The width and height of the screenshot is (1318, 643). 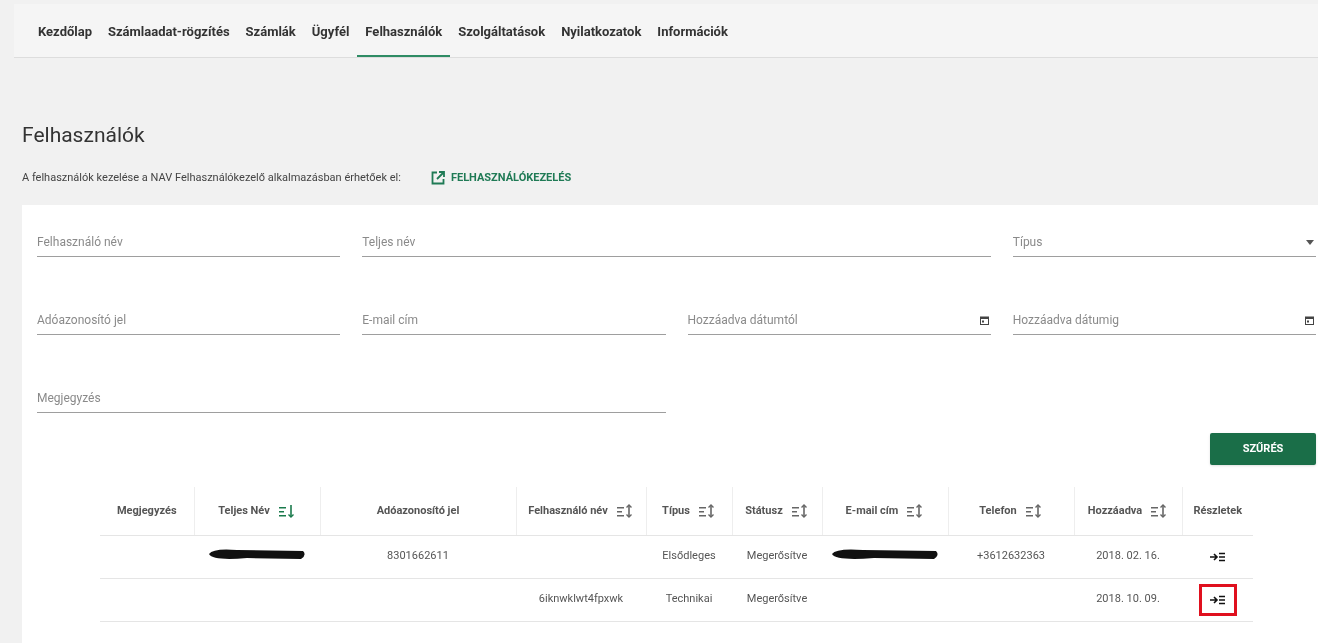 I want to click on nav-tab: Felhasználók, so click(x=404, y=37).